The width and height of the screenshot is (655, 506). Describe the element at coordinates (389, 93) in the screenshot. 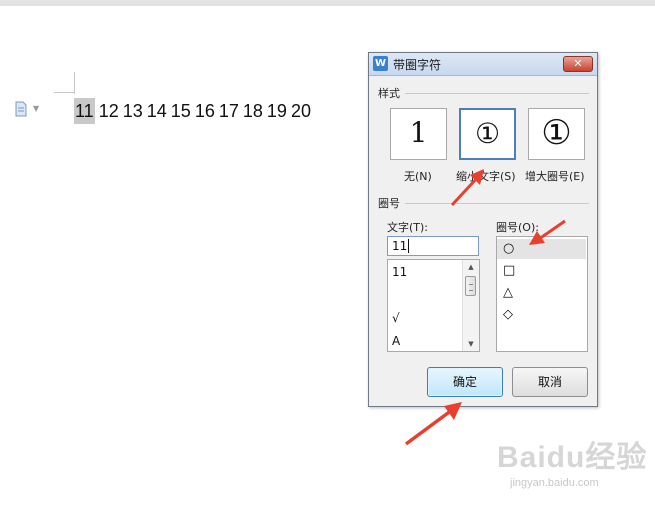

I see `style-group-label: 样式` at that location.